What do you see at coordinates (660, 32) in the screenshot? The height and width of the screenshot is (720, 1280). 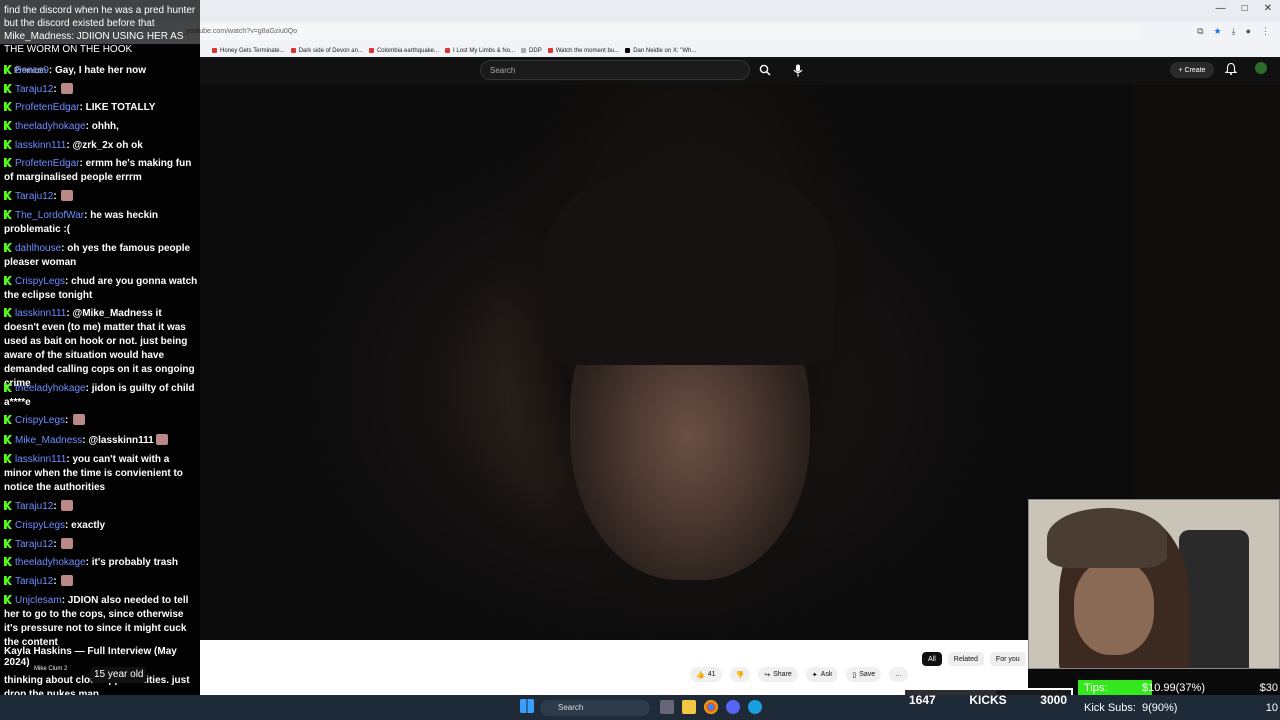 I see `address-bar: youtube.com/watch?v=g8aGziu0Qo` at bounding box center [660, 32].